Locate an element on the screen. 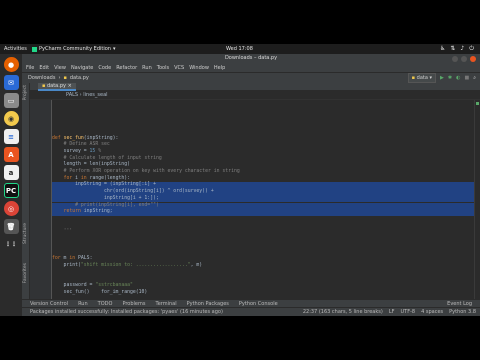  code-line: inpString[i + 1:]); is located at coordinates (263, 199).